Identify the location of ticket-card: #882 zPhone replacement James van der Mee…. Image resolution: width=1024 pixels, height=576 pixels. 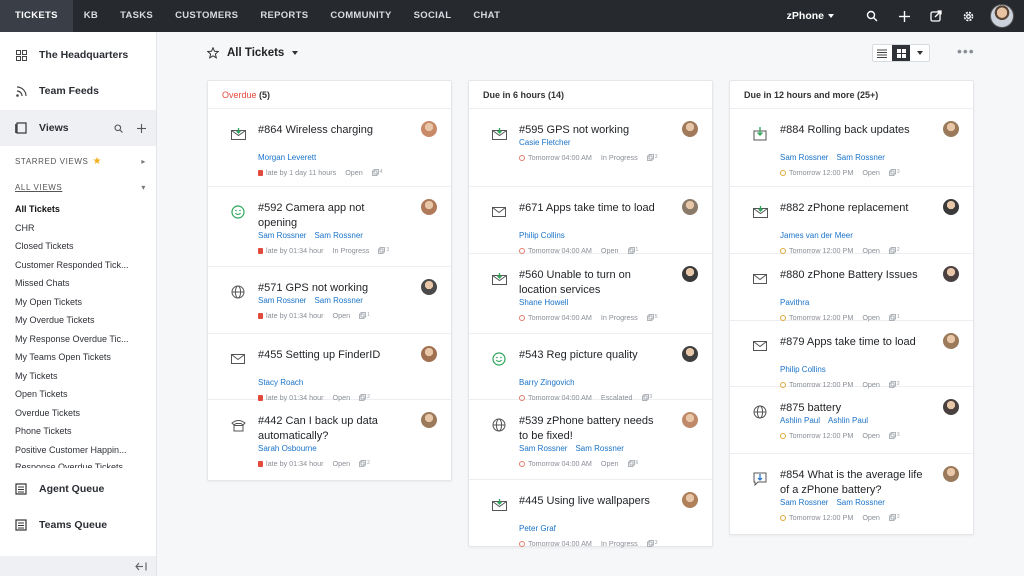
(851, 221).